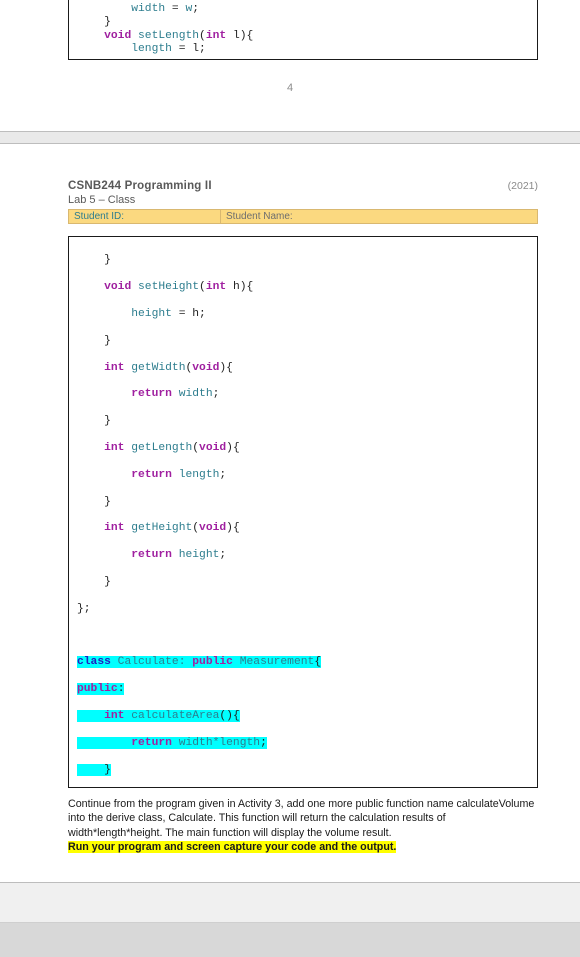 The image size is (580, 957). I want to click on page-number: 4, so click(290, 88).